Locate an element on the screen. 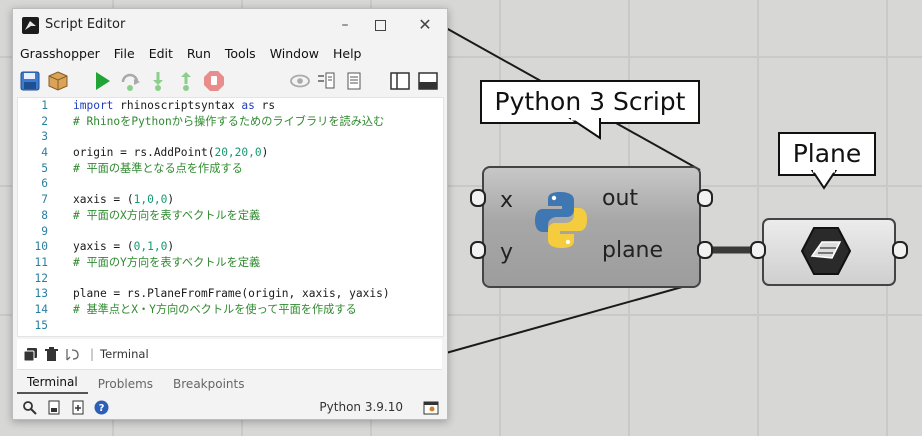  menu-help: Help is located at coordinates (347, 53).